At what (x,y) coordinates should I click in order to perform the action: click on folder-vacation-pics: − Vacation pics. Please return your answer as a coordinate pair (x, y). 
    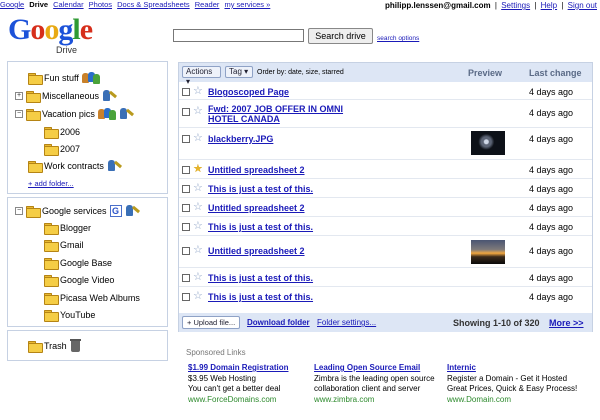
    Looking at the image, I should click on (75, 114).